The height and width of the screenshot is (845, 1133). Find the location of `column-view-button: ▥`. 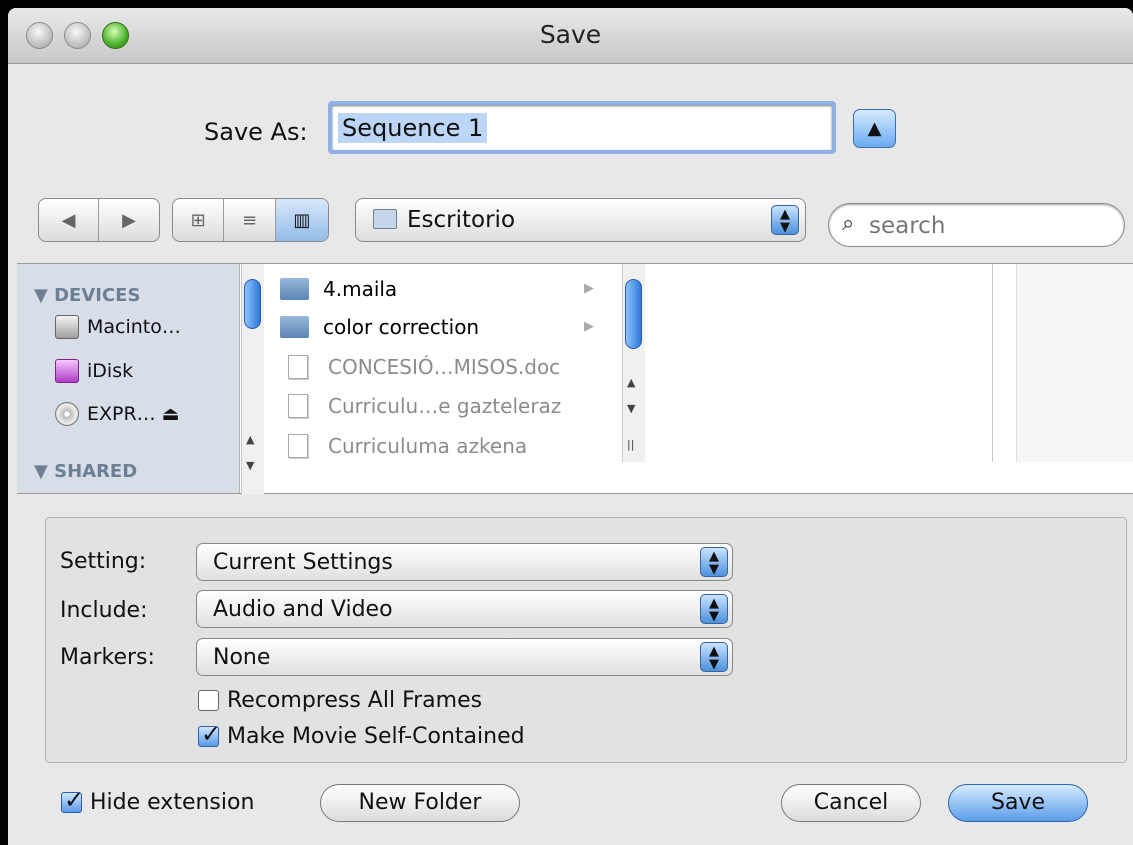

column-view-button: ▥ is located at coordinates (301, 220).